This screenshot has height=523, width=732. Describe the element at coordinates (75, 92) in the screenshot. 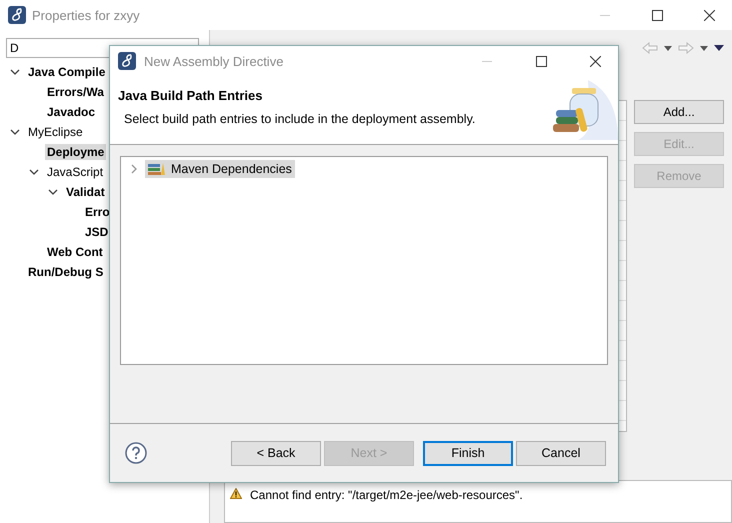

I see `tree-item: Errors/Wa` at that location.